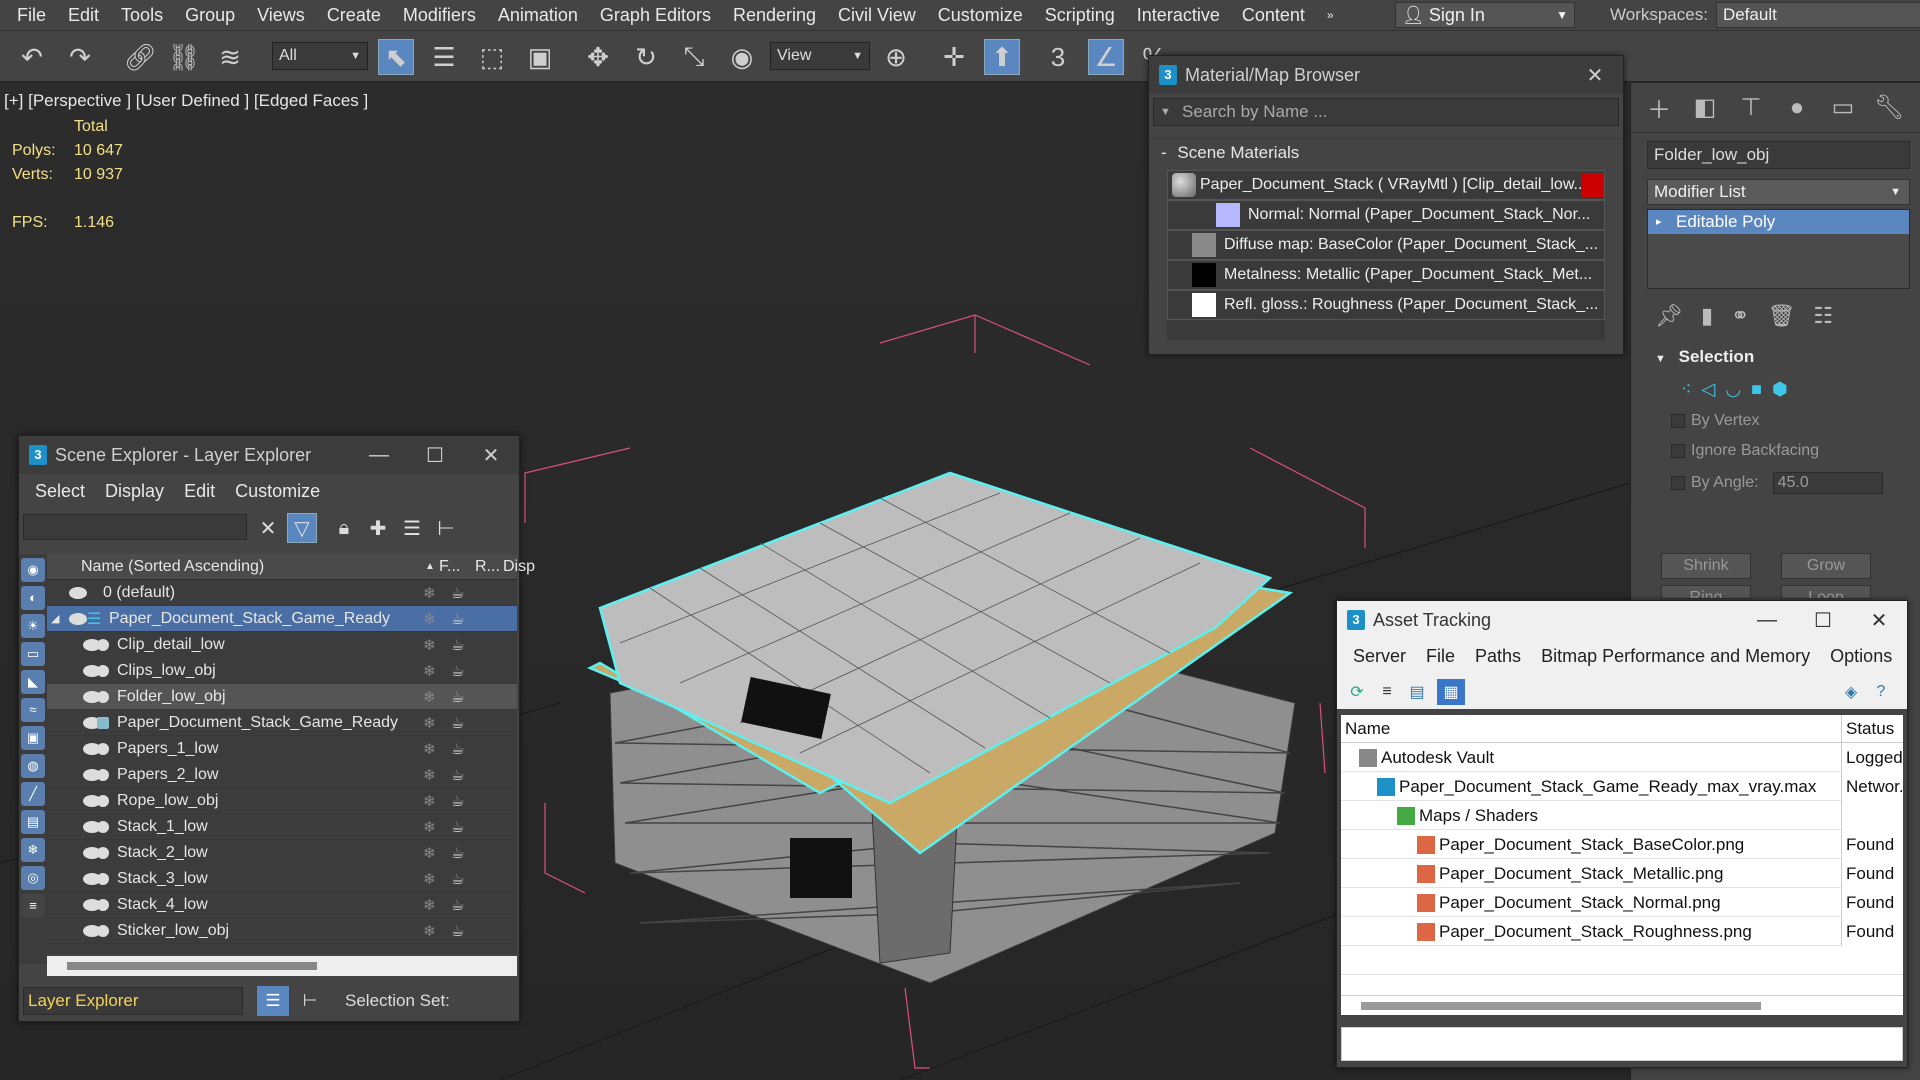 Image resolution: width=1920 pixels, height=1080 pixels. I want to click on menu-animation: Animation, so click(538, 15).